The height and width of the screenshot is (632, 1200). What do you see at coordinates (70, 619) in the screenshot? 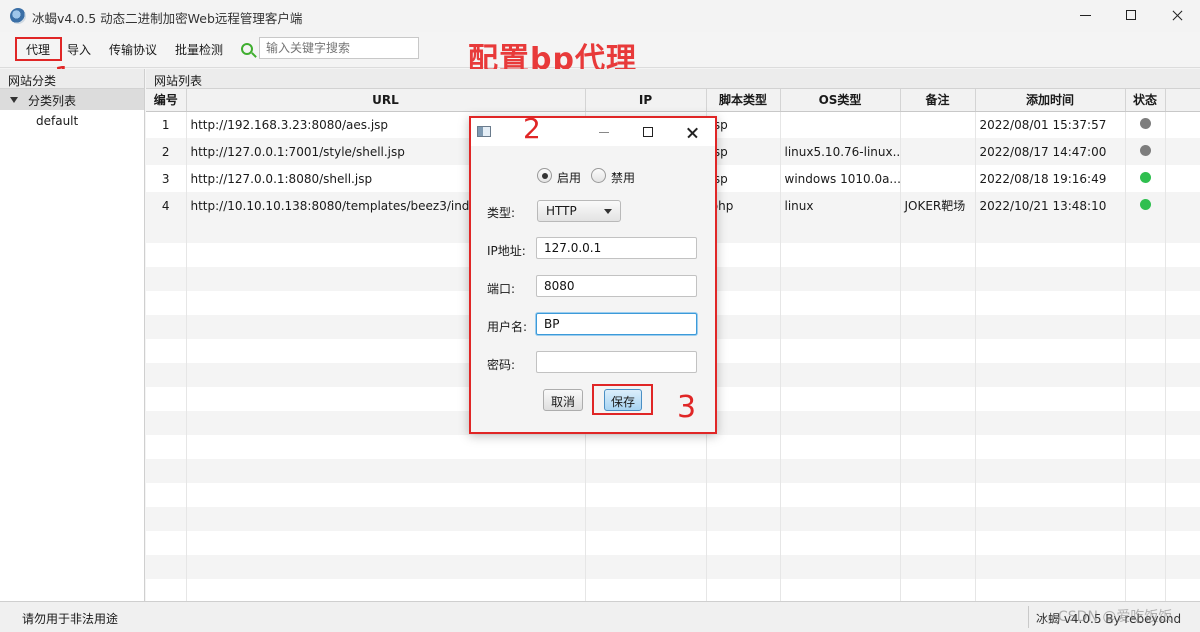
I see `status-left-text: 请勿用于非法用途` at bounding box center [70, 619].